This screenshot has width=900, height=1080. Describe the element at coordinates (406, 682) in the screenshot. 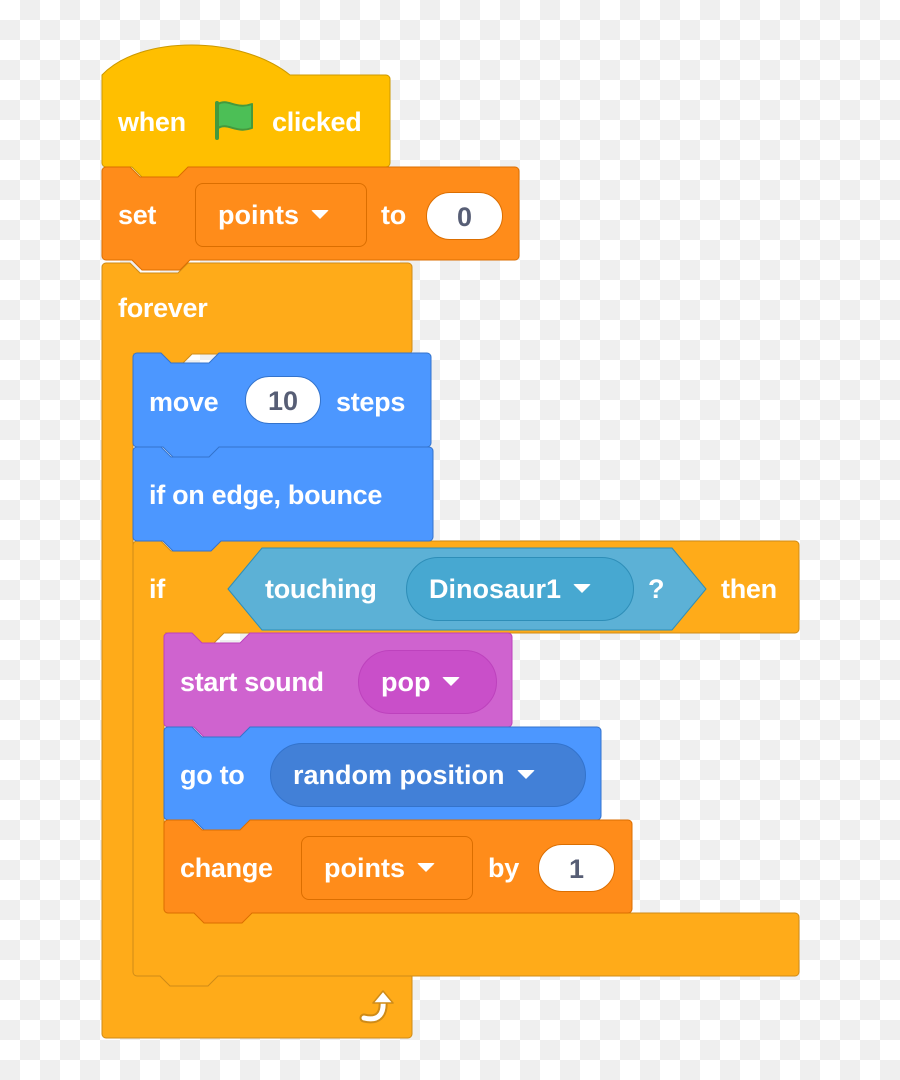

I see `sound-name: pop` at that location.